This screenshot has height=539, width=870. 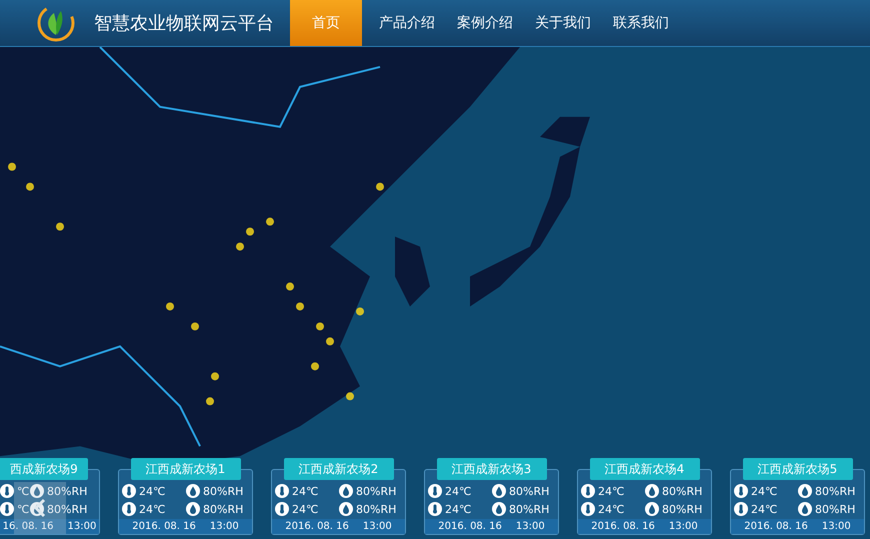 I want to click on farm-title-tab: 江西成新农场5, so click(x=797, y=469).